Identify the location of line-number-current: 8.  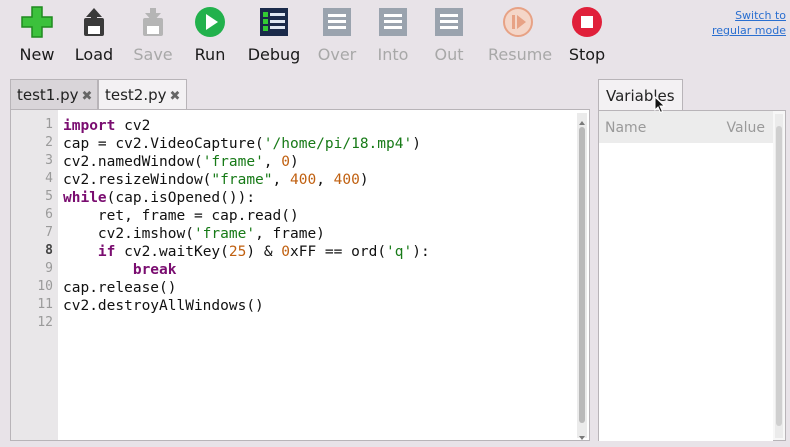
(49, 250).